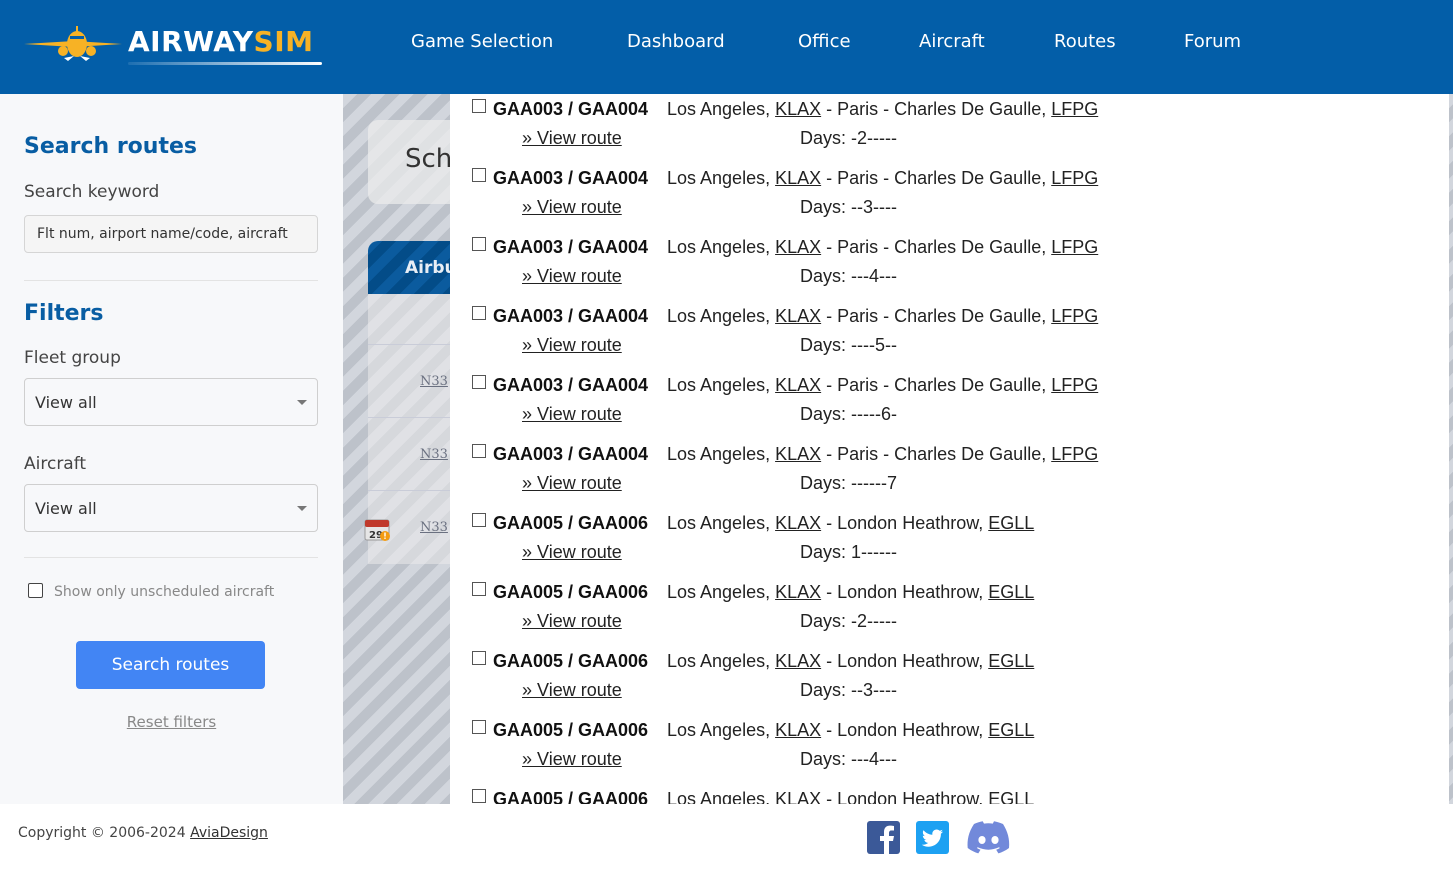 The width and height of the screenshot is (1453, 871). What do you see at coordinates (883, 837) in the screenshot?
I see `facebook-icon` at bounding box center [883, 837].